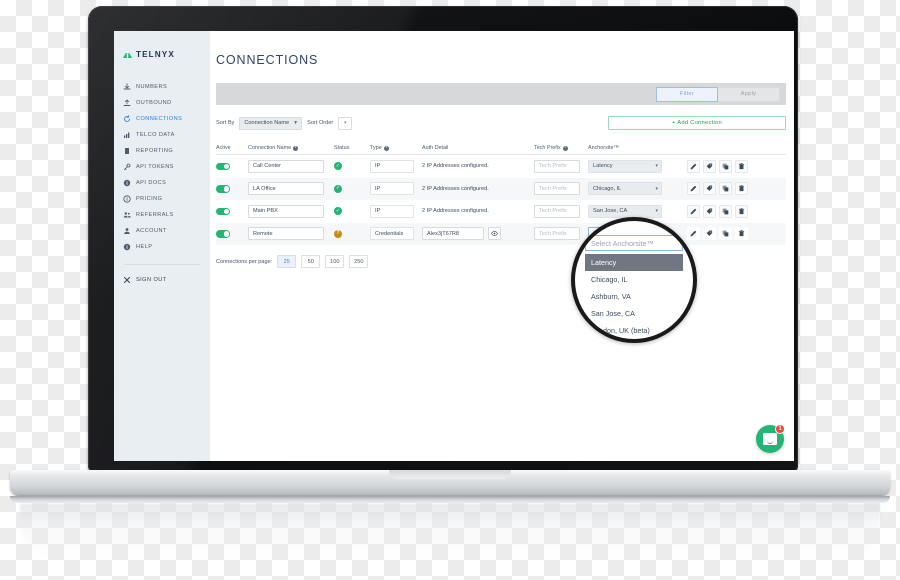 Image resolution: width=900 pixels, height=580 pixels. What do you see at coordinates (345, 123) in the screenshot?
I see `sort-order-select: ▾` at bounding box center [345, 123].